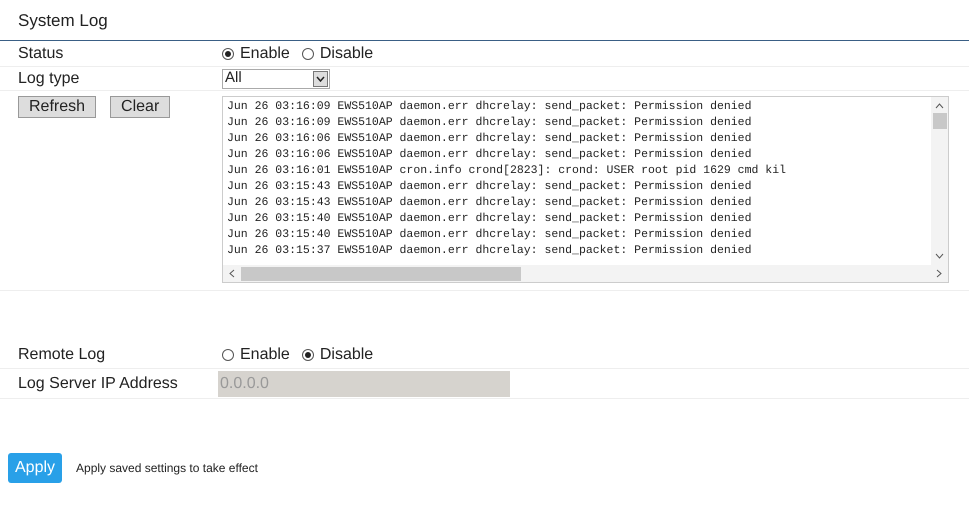 This screenshot has width=969, height=511. Describe the element at coordinates (939, 106) in the screenshot. I see `scroll-up-icon` at that location.